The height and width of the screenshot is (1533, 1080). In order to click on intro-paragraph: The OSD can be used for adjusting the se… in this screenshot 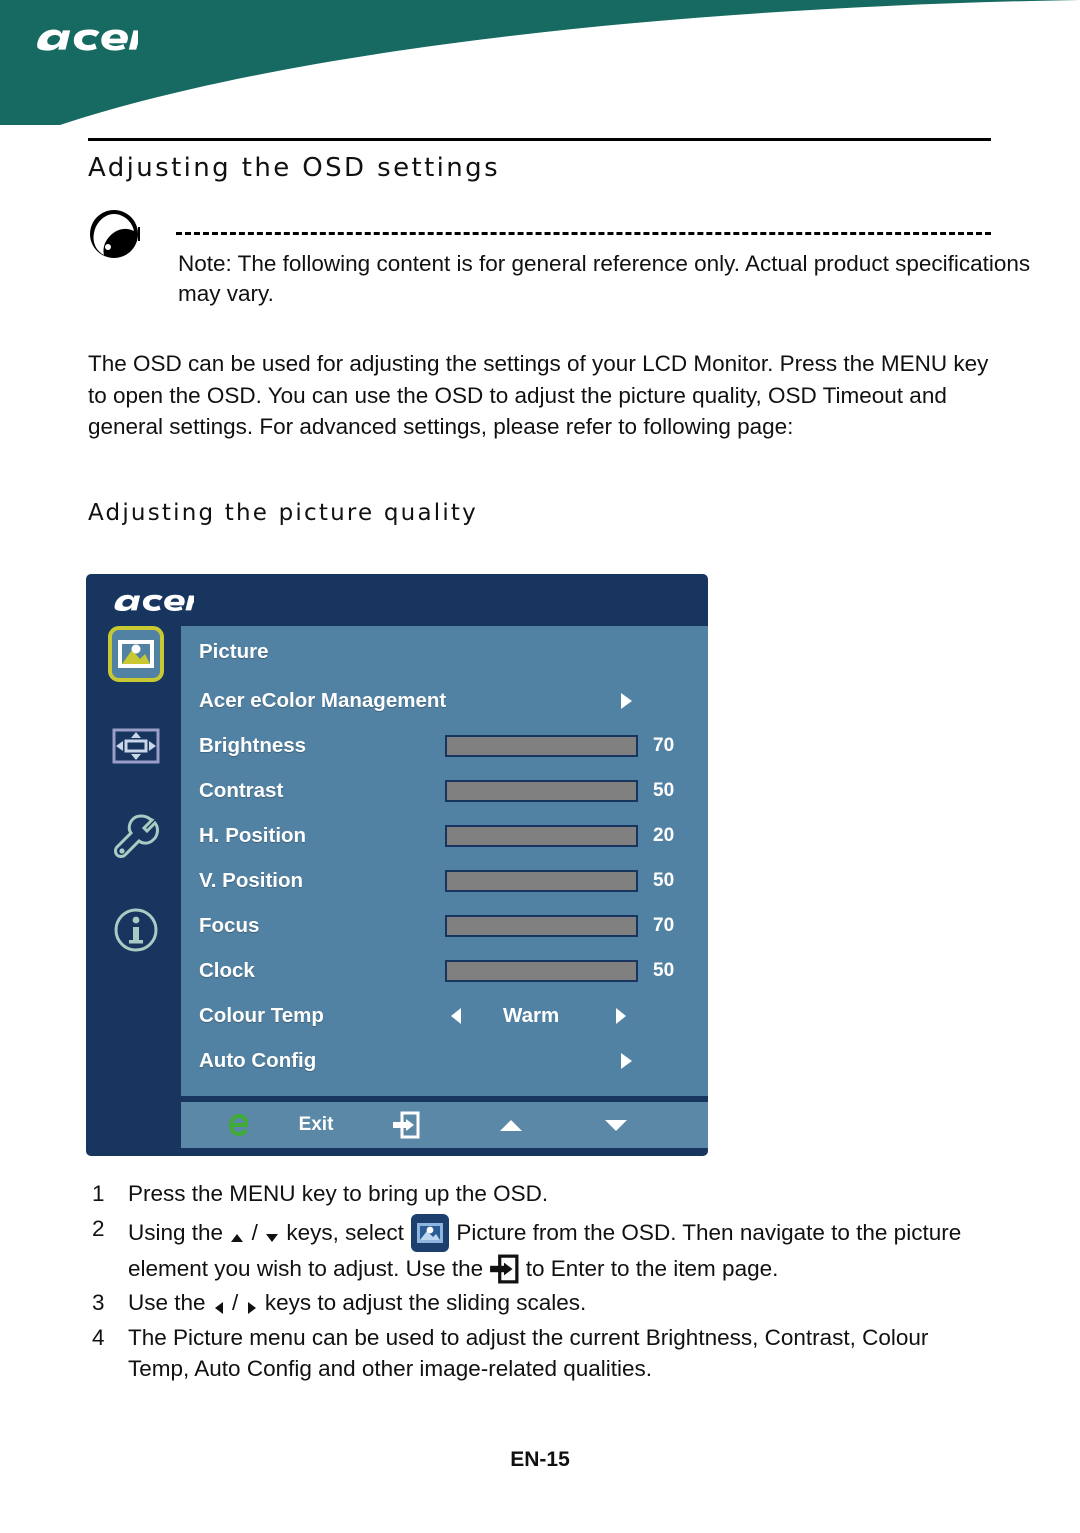, I will do `click(538, 395)`.